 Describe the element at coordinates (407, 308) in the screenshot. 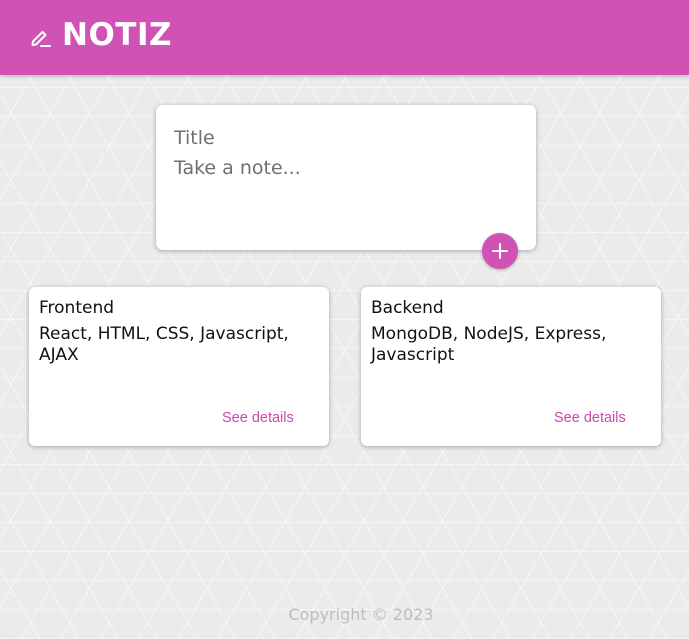

I see `note-title: Backend` at that location.